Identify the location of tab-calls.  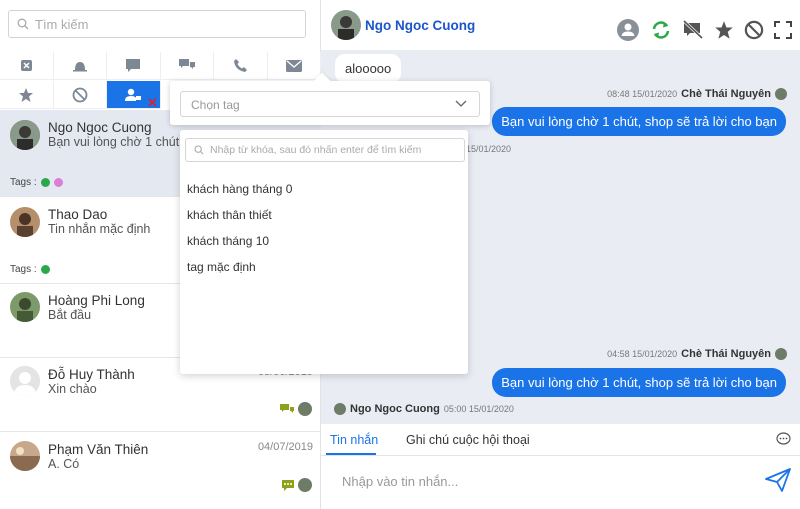
(241, 66).